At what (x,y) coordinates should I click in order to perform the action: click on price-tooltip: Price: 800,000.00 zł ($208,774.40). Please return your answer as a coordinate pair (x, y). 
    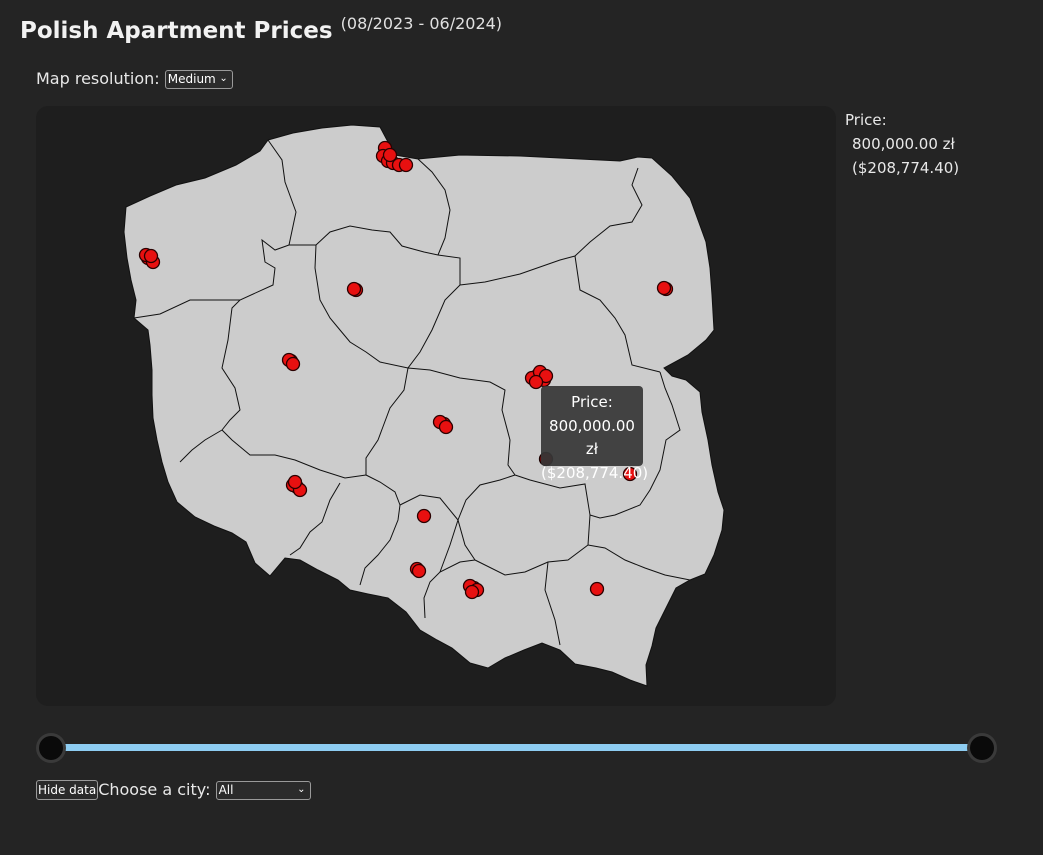
    Looking at the image, I should click on (594, 434).